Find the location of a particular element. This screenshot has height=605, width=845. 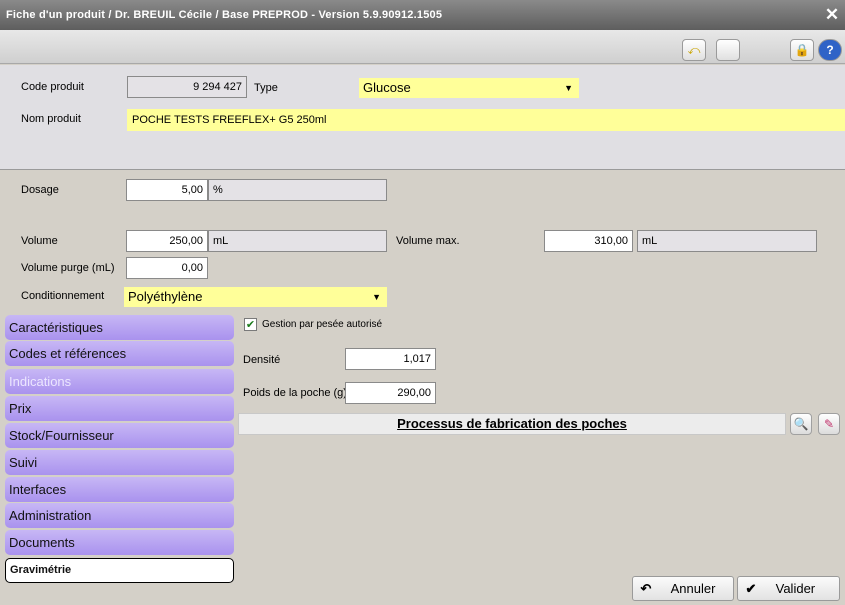

nav-codes-references: Codes et références is located at coordinates (119, 353).